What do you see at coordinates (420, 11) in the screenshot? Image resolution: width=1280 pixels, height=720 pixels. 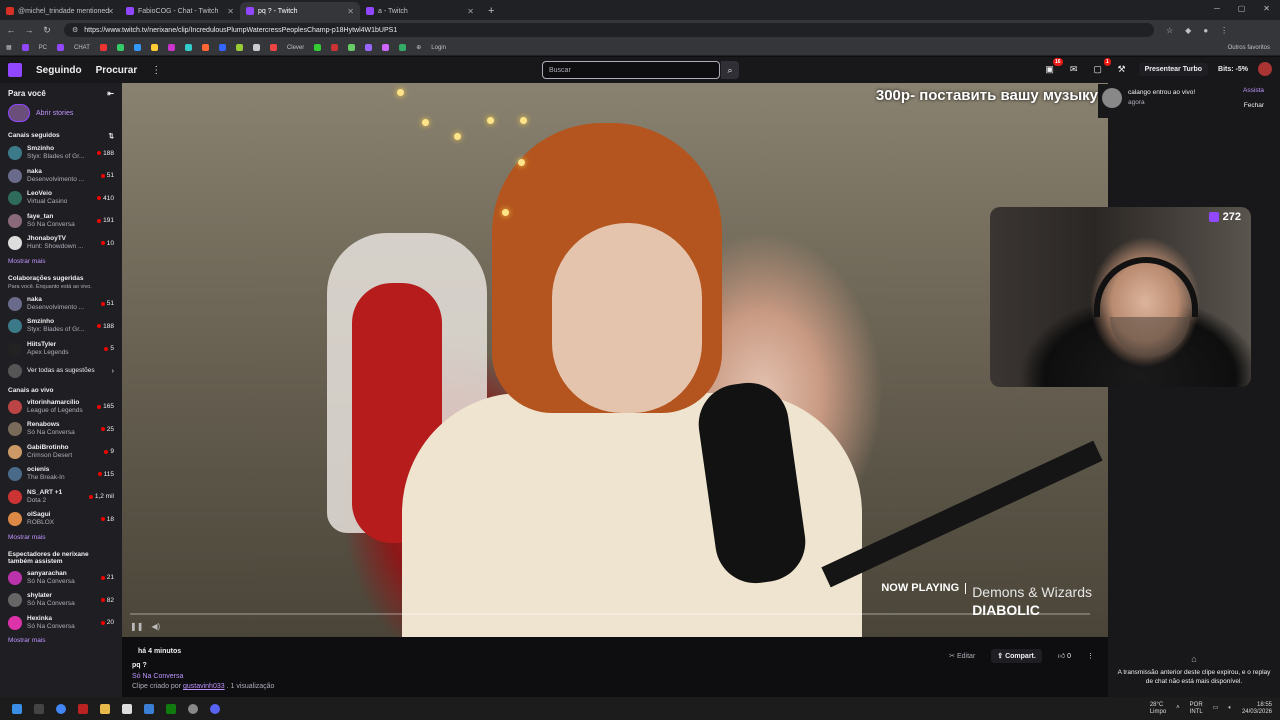 I see `browser-tab: a - Twitch ✕` at bounding box center [420, 11].